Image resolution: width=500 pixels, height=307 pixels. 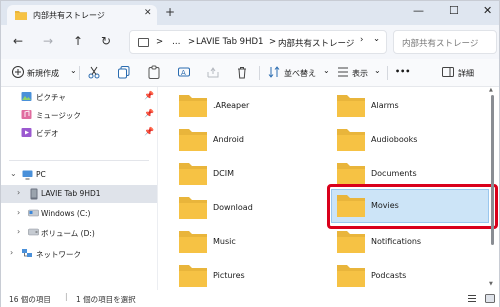 I want to click on sidebar-item-volume-d: › ボリューム (D:), so click(x=79, y=233).